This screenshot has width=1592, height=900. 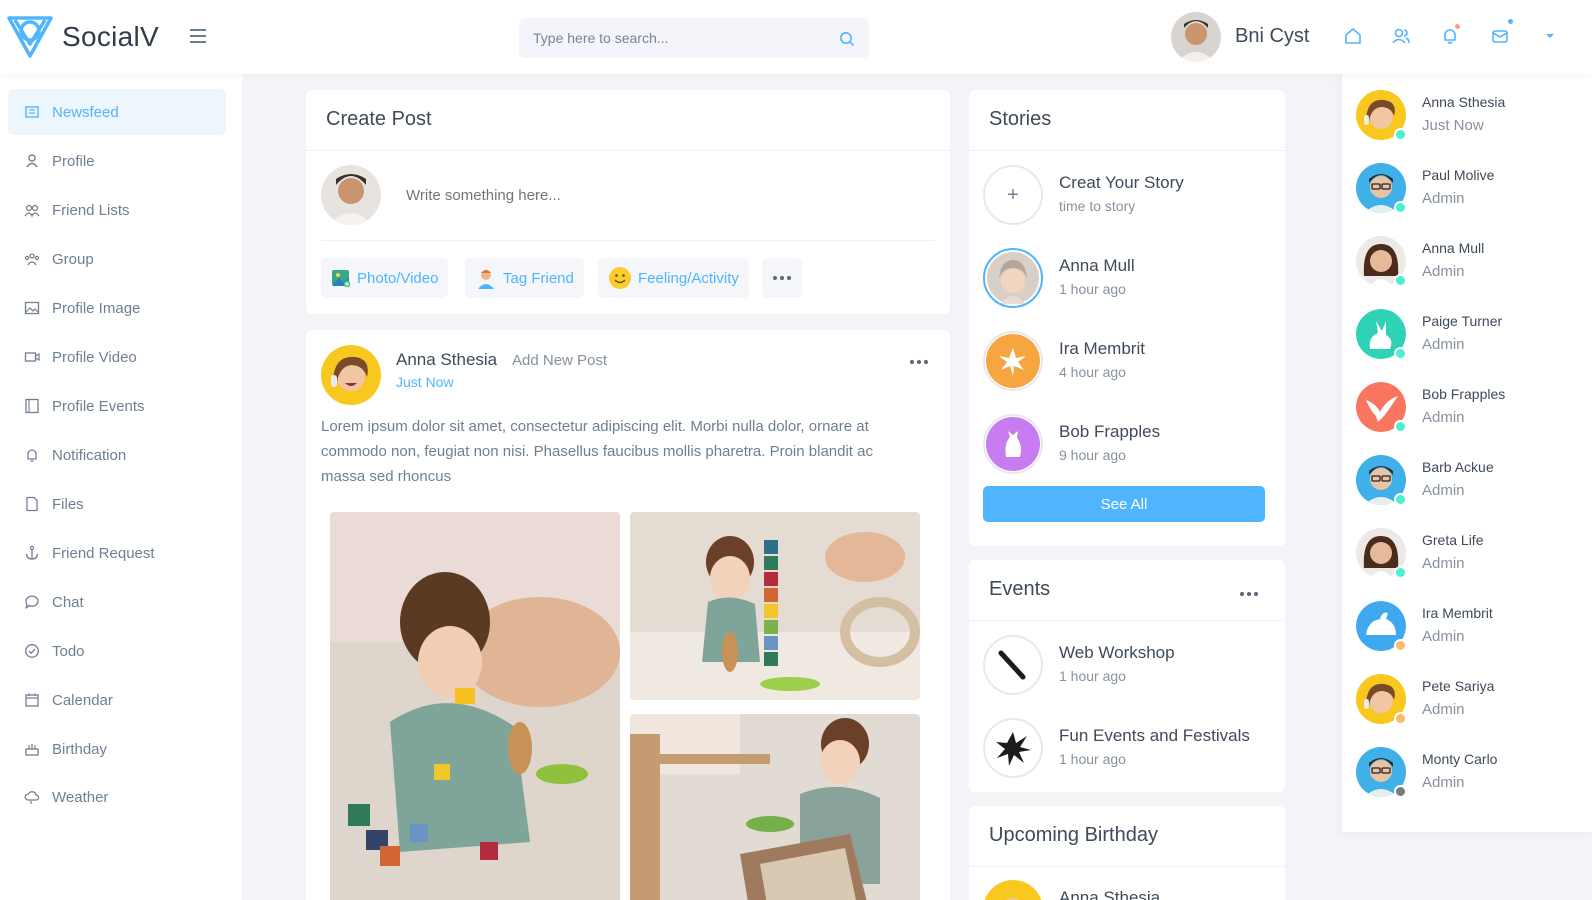 What do you see at coordinates (1453, 248) in the screenshot?
I see `friend-name: Anna Mull` at bounding box center [1453, 248].